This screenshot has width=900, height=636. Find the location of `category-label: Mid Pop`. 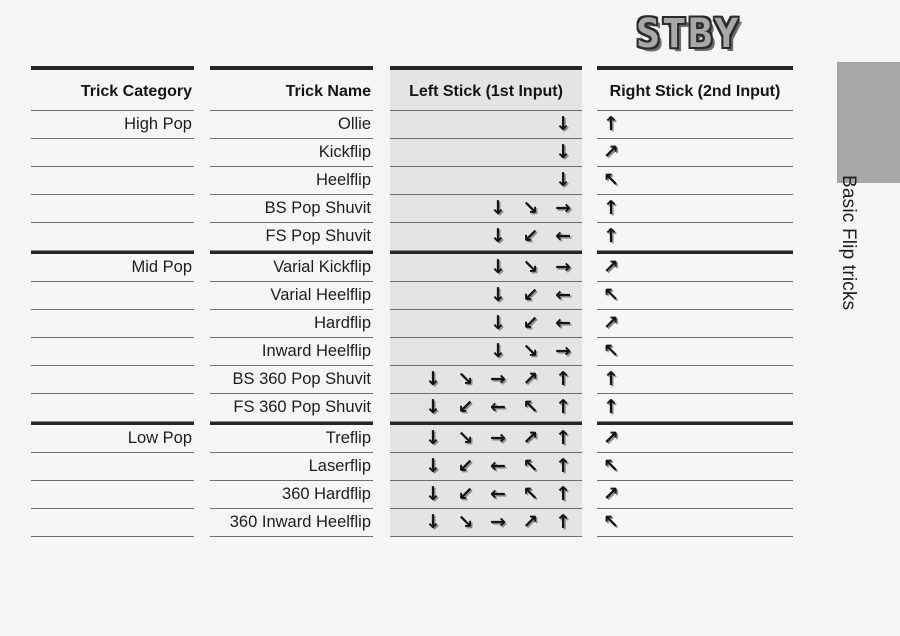

category-label: Mid Pop is located at coordinates (161, 267).